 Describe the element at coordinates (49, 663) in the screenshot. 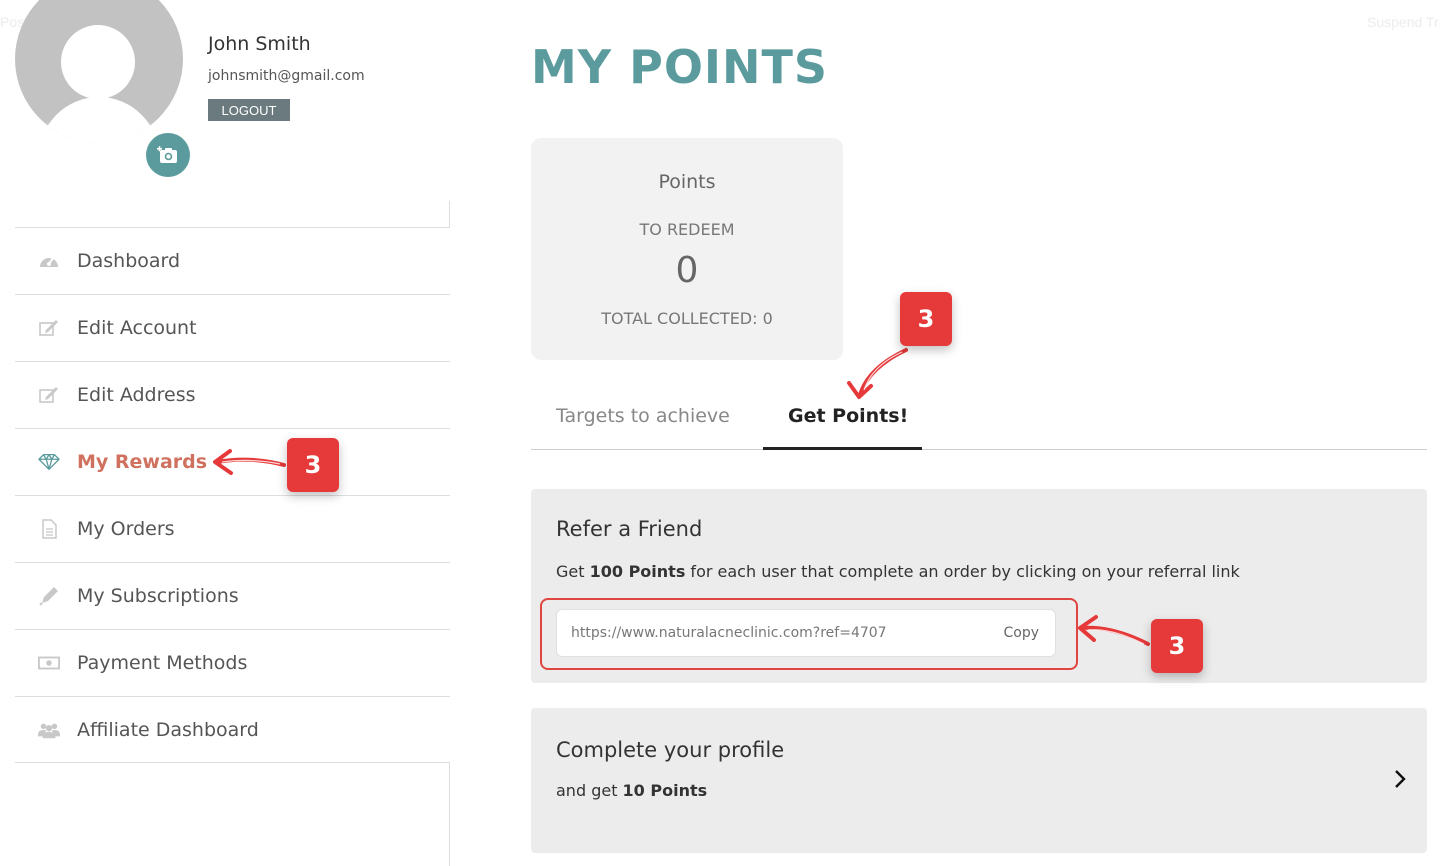

I see `money-icon` at that location.